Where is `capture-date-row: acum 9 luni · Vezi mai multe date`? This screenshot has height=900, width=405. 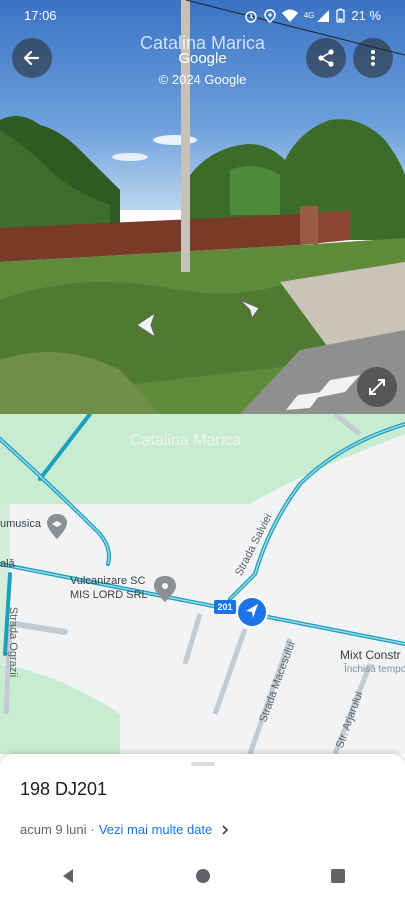
capture-date-row: acum 9 luni · Vezi mai multe date is located at coordinates (126, 829).